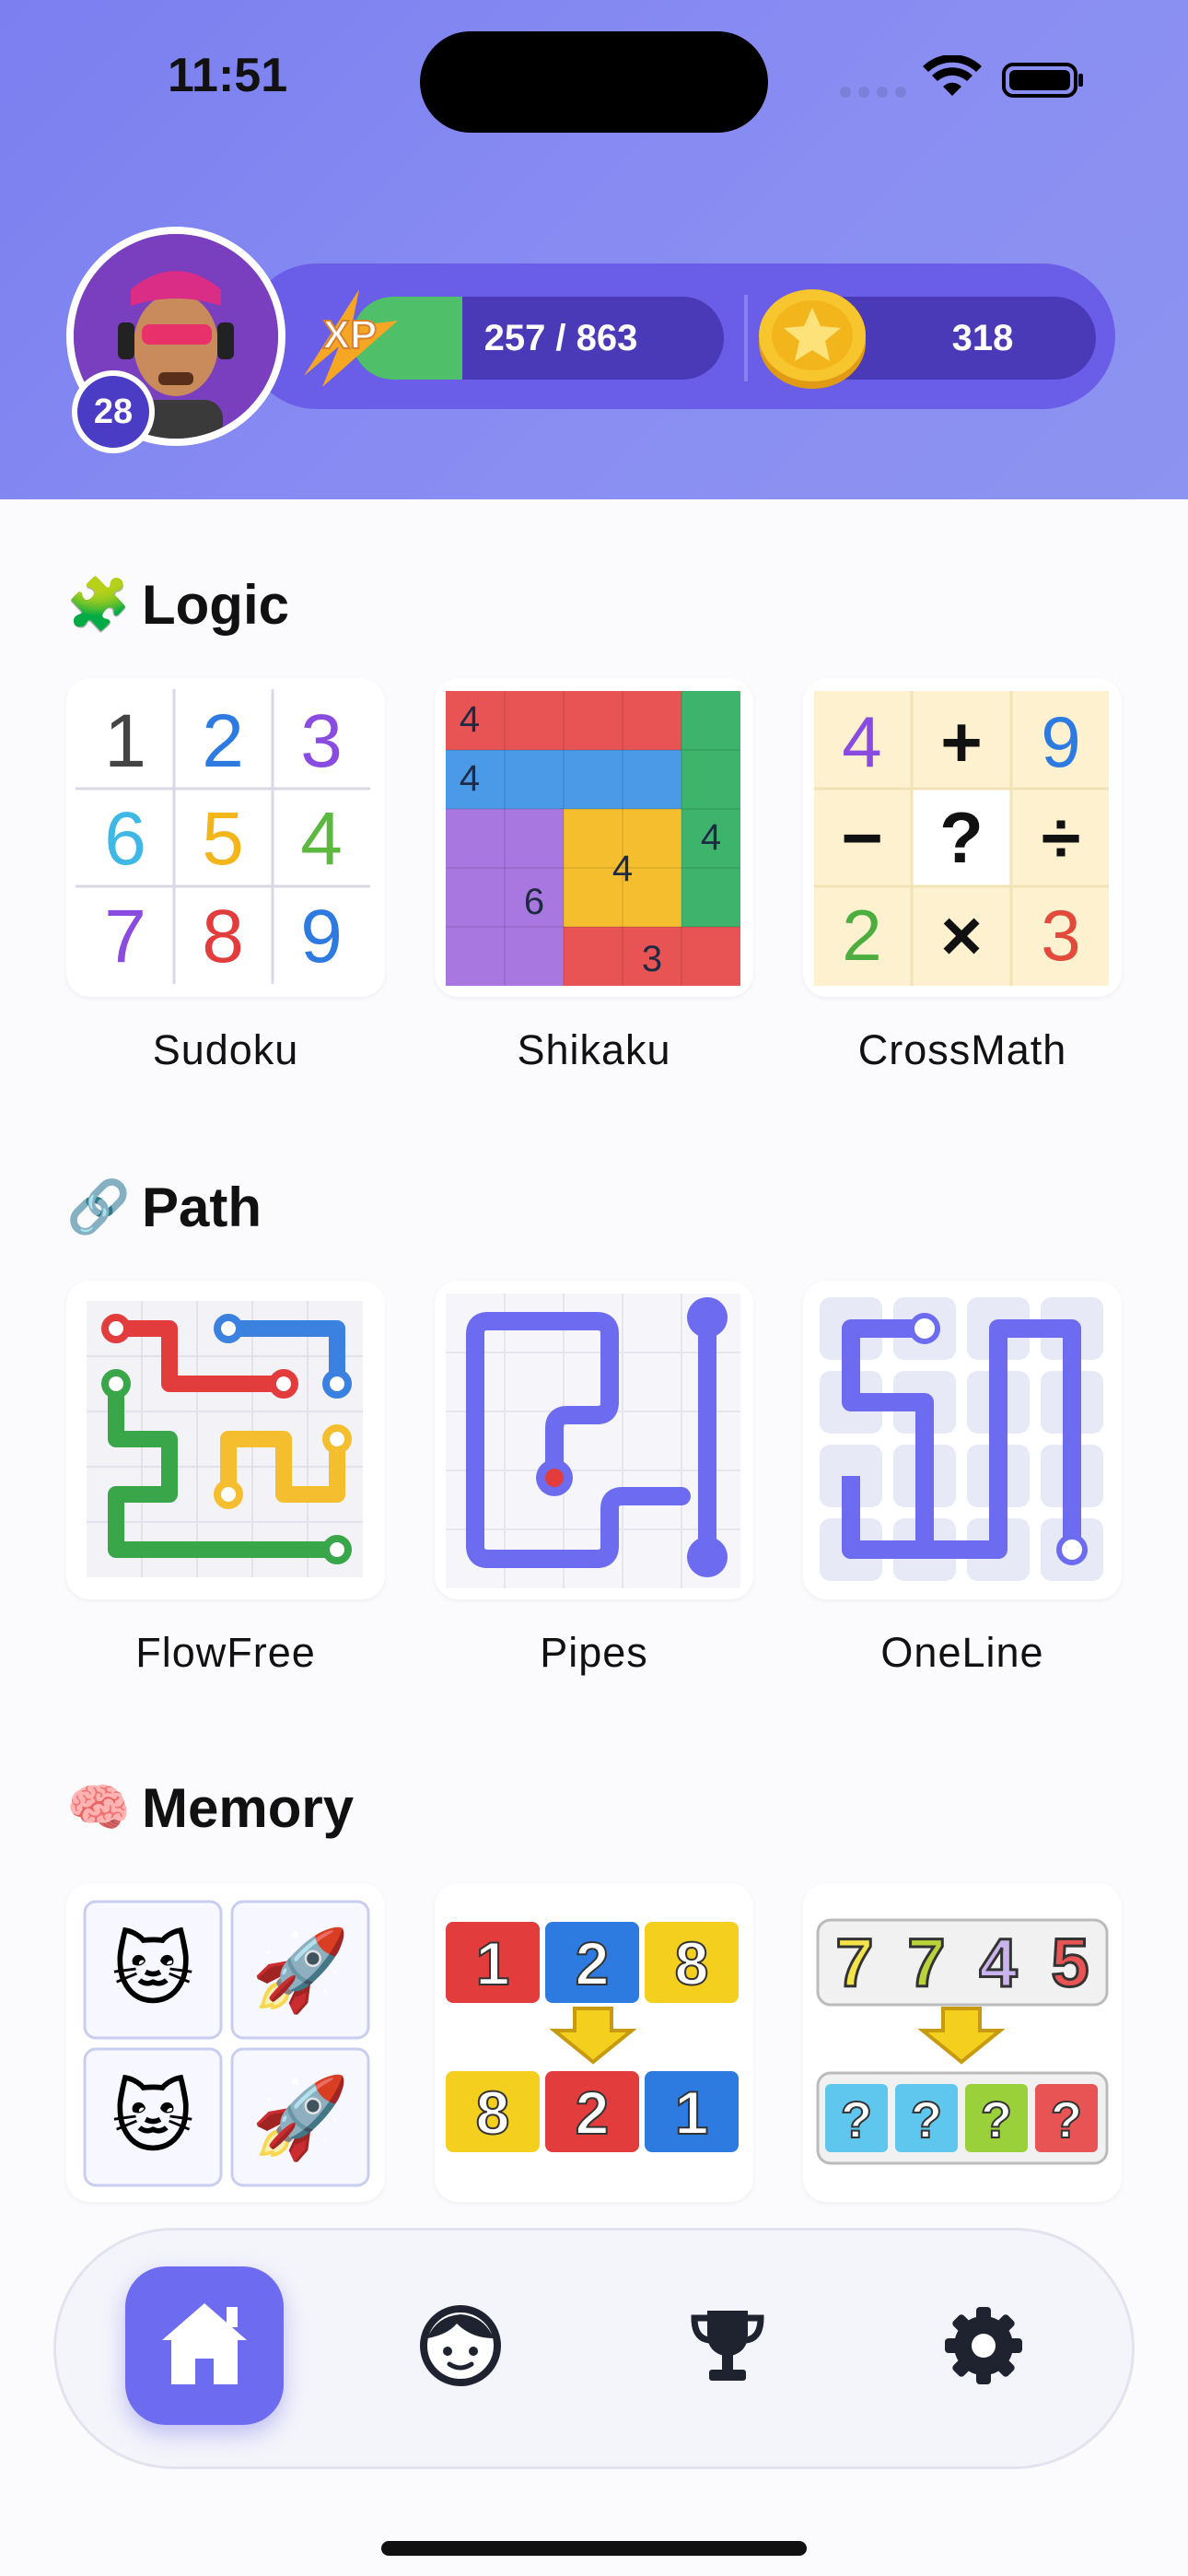 This screenshot has width=1188, height=2576. Describe the element at coordinates (652, 959) in the screenshot. I see `shikaku-clue: 3` at that location.